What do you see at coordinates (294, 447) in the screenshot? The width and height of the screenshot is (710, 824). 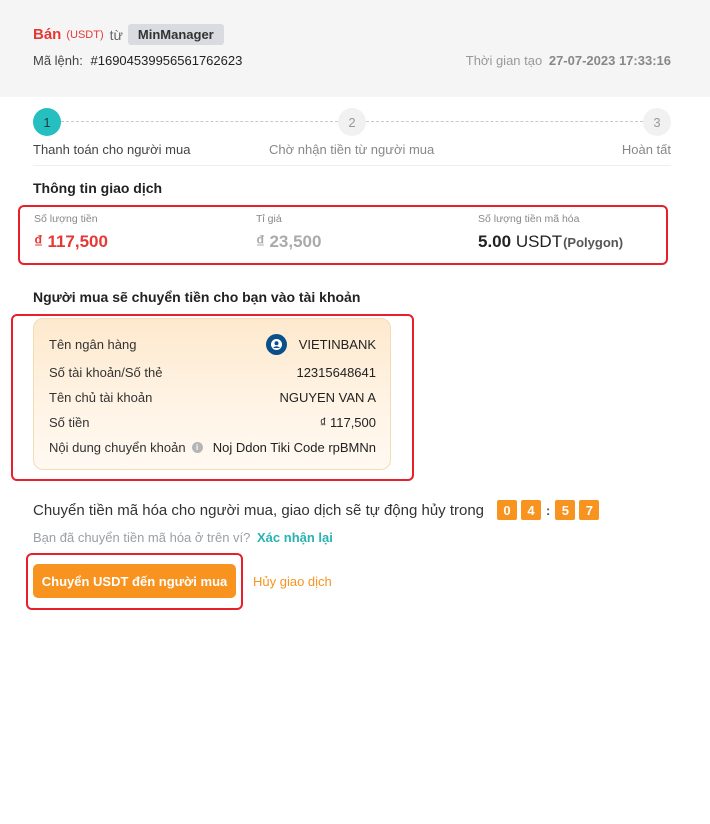 I see `transfer-note-value: Noj Ddon Tiki Code rpBMNn` at bounding box center [294, 447].